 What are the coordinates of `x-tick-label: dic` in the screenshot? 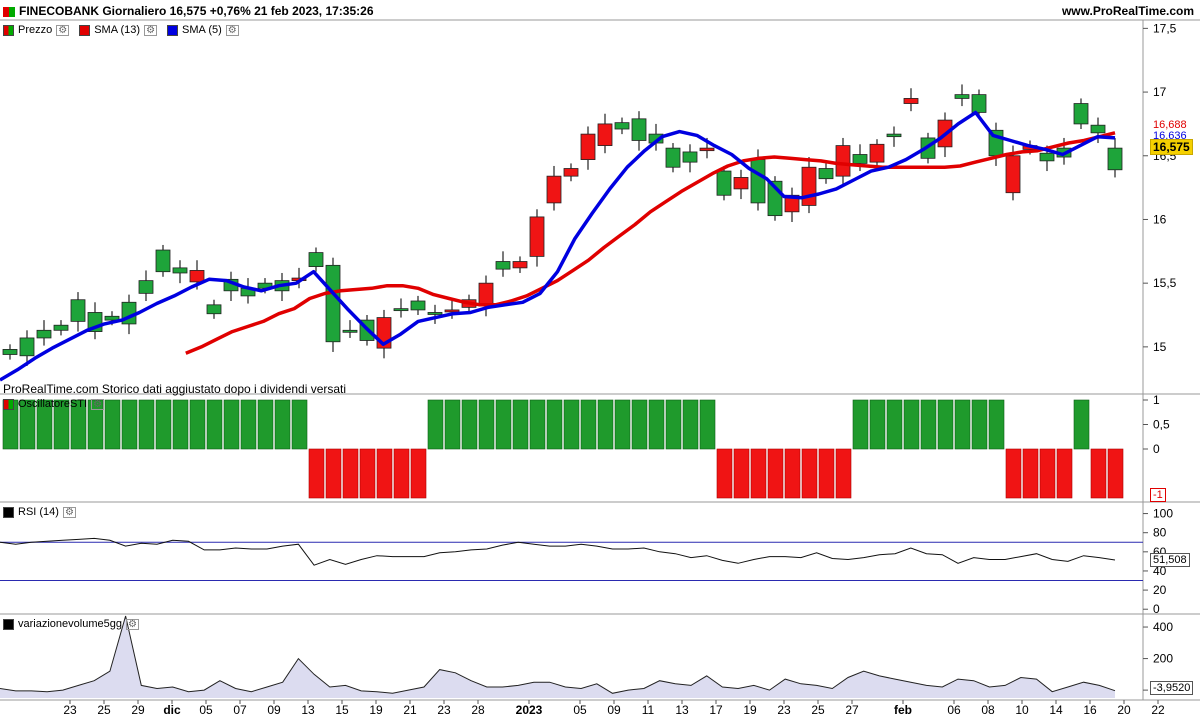 It's located at (172, 710).